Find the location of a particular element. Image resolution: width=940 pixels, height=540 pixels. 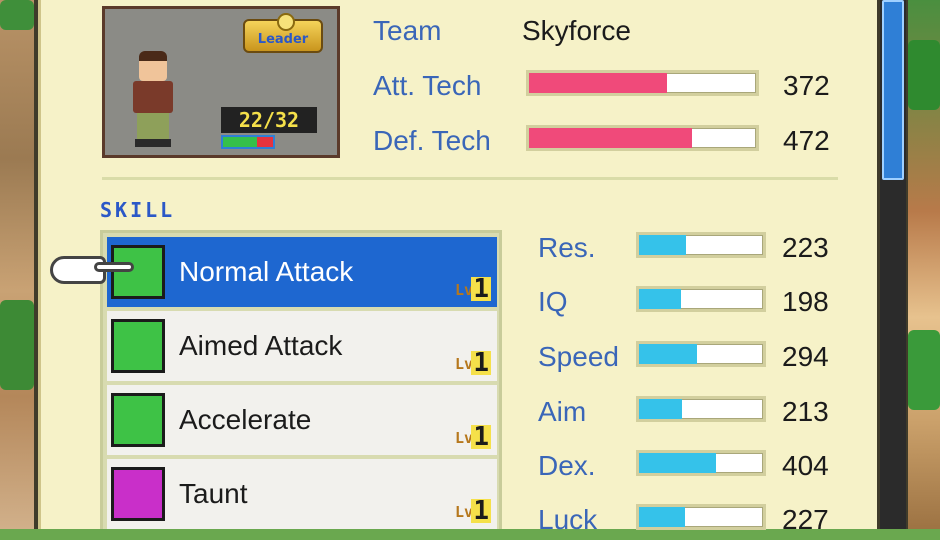

character-portrait: Leader 22/32 is located at coordinates (221, 82).